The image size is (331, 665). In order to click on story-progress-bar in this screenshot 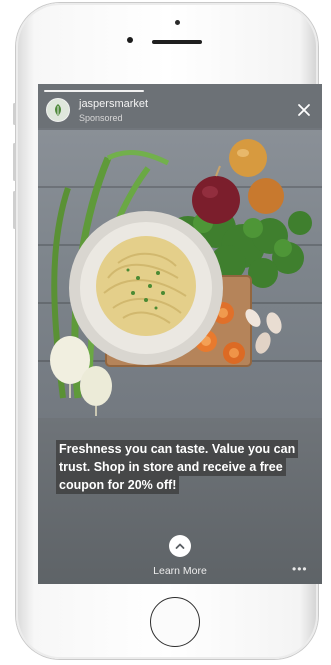, I will do `click(94, 91)`.